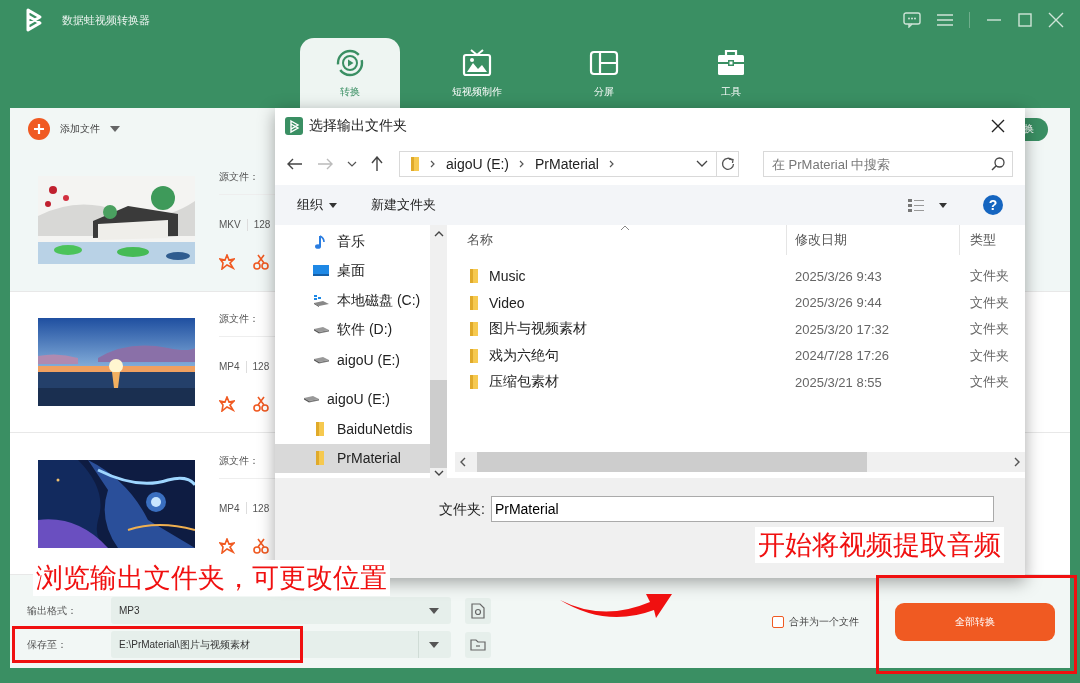 The height and width of the screenshot is (683, 1080). I want to click on nav-item: BaiduNetdis, so click(352, 429).